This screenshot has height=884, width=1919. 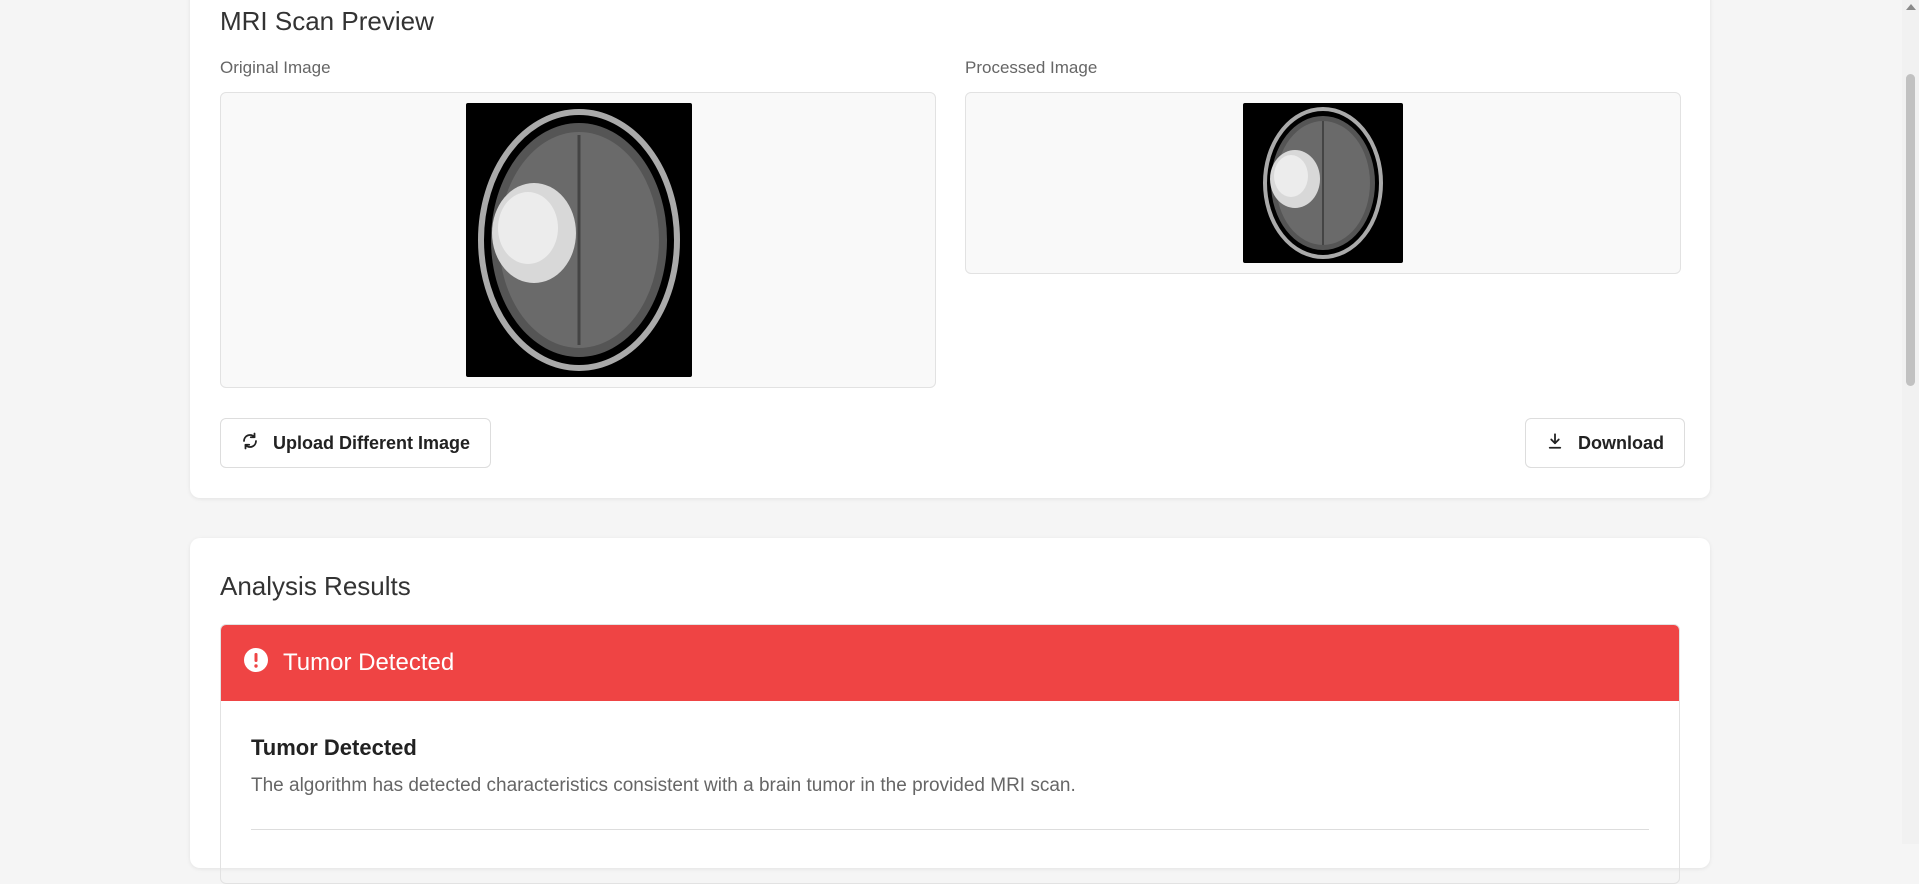 I want to click on download-button-label: Download, so click(x=1621, y=442).